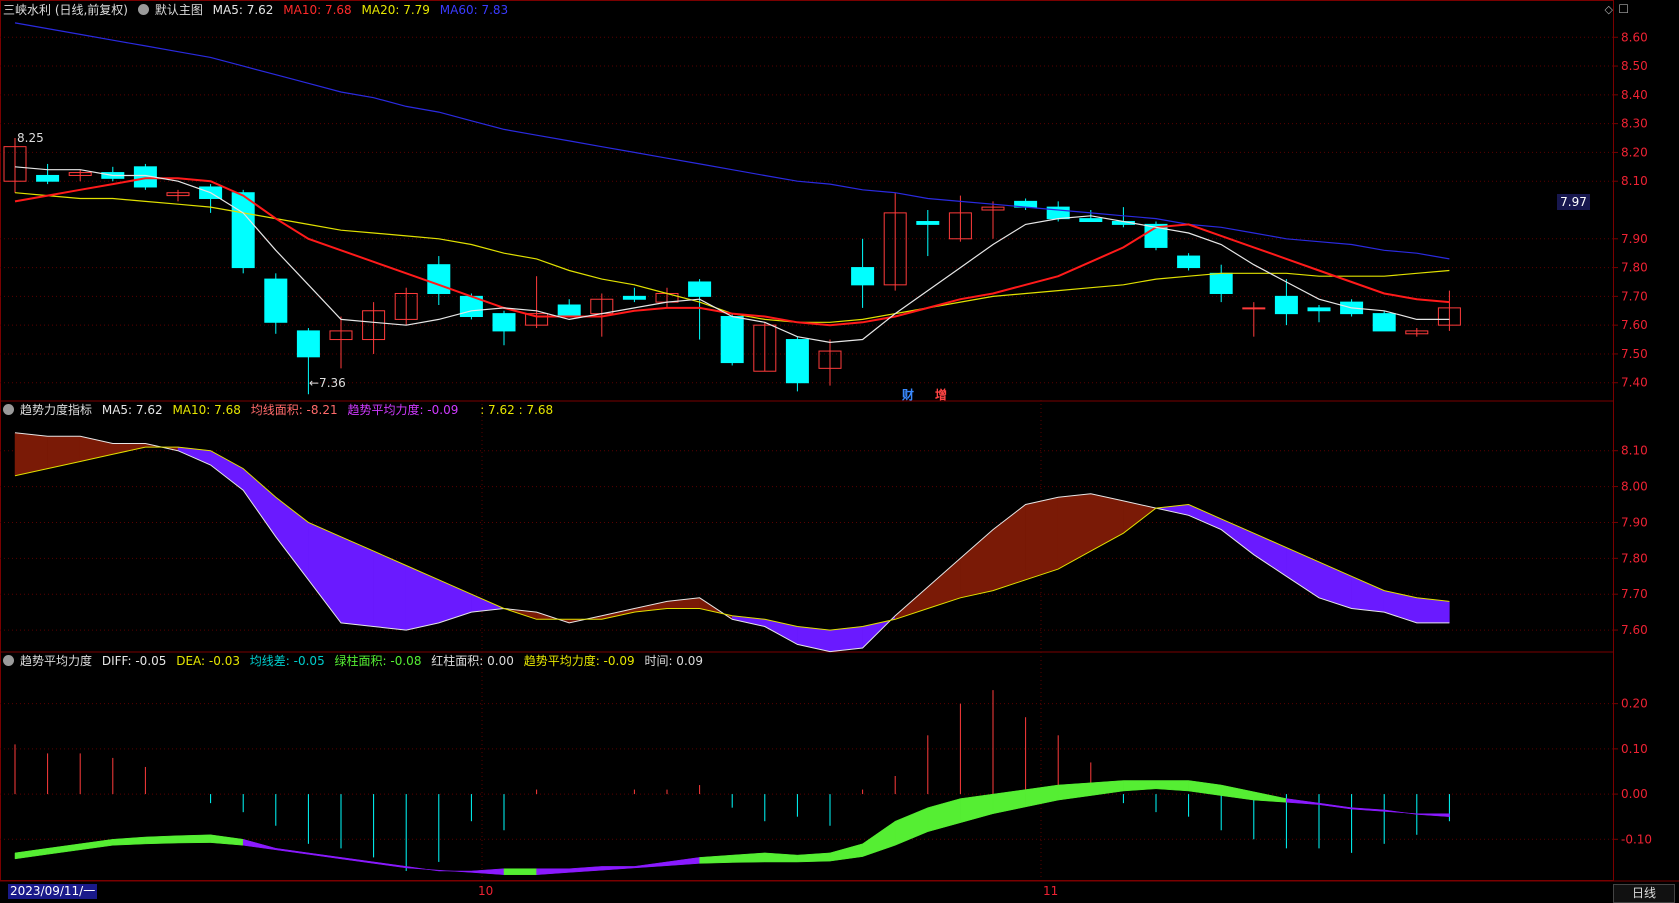  I want to click on axis-tick-label: 8.30, so click(1634, 124).